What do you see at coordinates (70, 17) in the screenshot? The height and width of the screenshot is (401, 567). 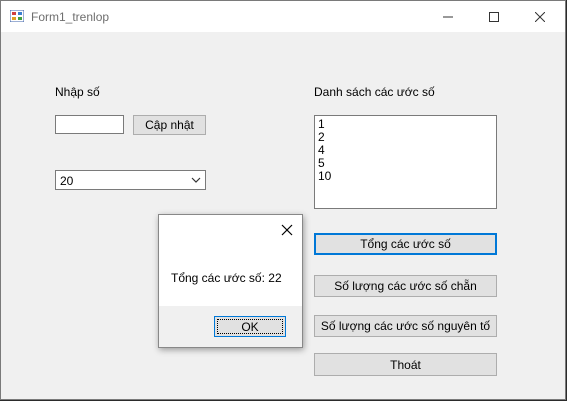 I see `window-title: Form1_trenlop` at bounding box center [70, 17].